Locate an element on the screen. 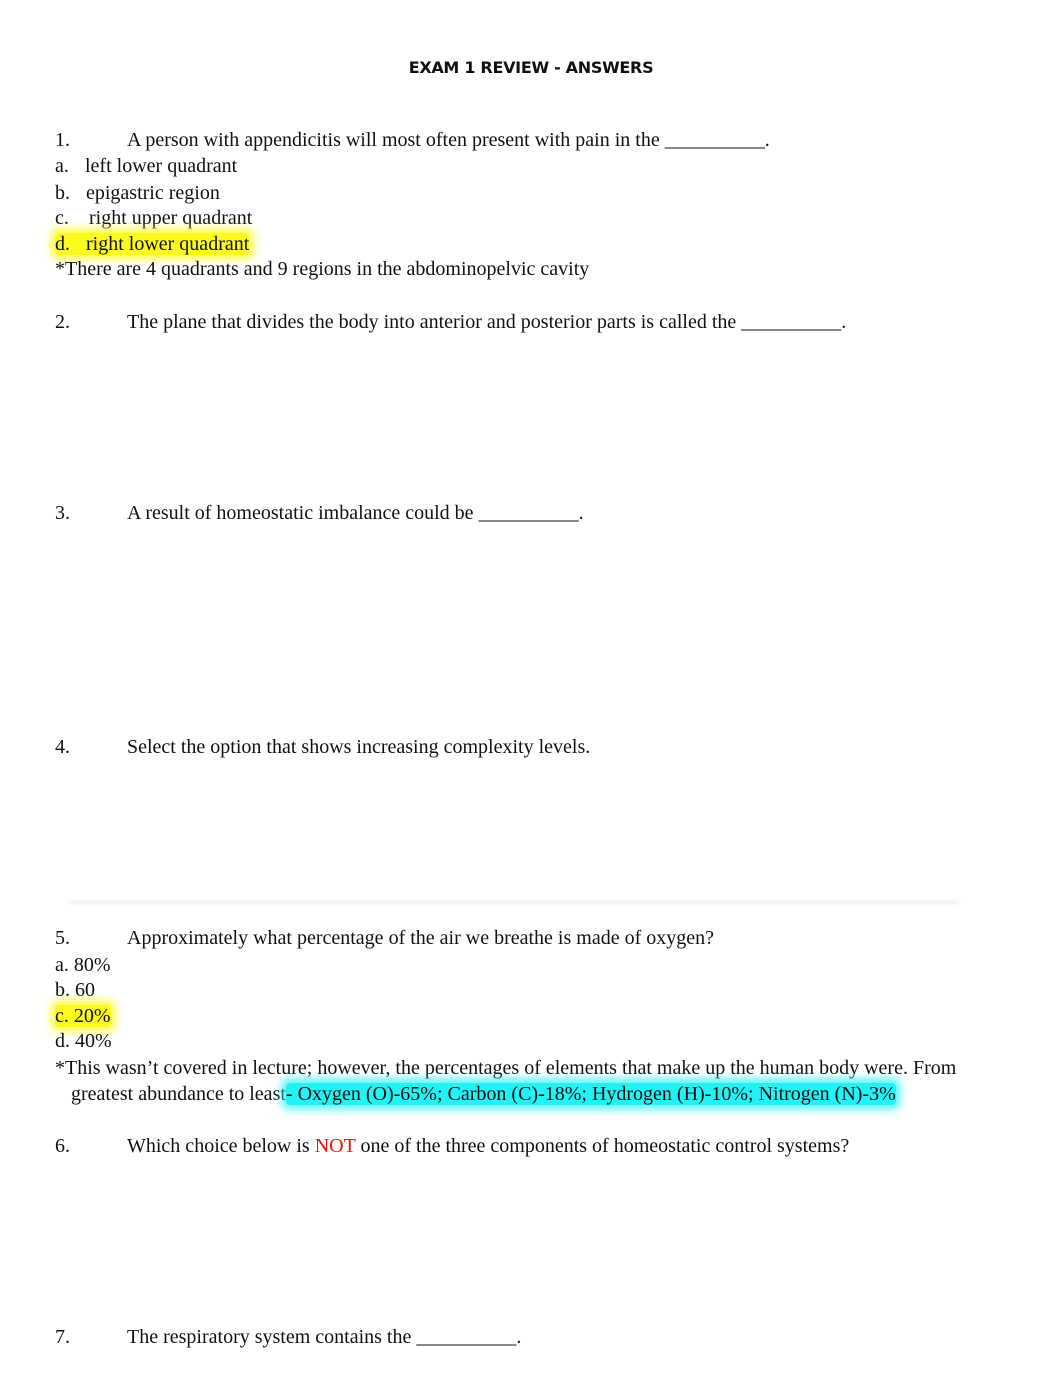 The image size is (1062, 1377). page-divider is located at coordinates (513, 902).